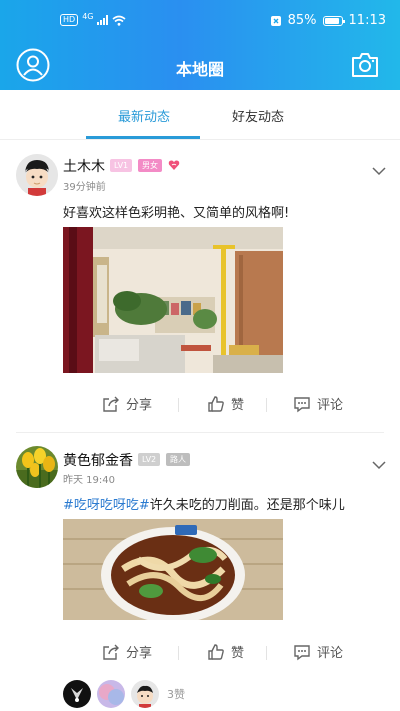 The height and width of the screenshot is (711, 400). I want to click on vibrate-icon, so click(275, 20).